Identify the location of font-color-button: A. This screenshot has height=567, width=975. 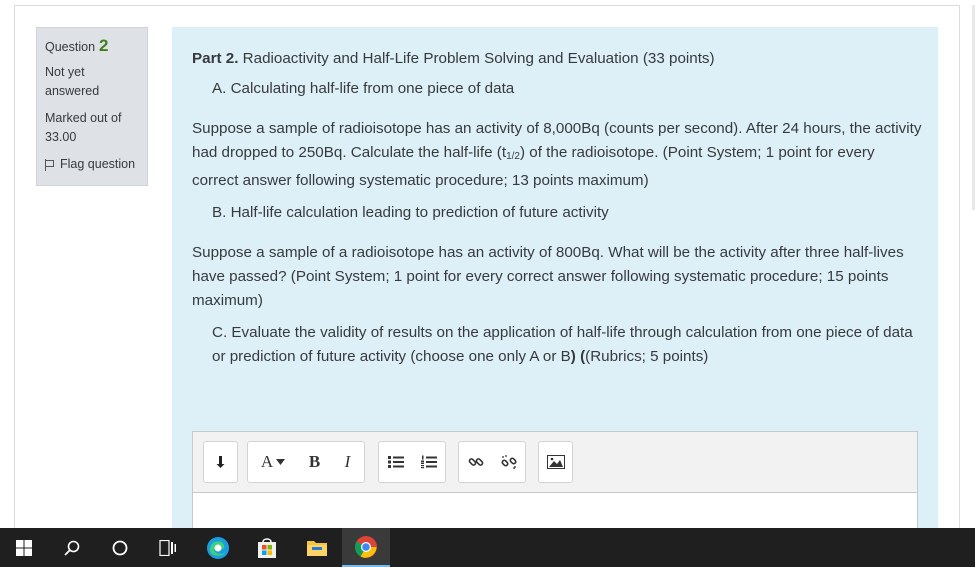
(273, 462).